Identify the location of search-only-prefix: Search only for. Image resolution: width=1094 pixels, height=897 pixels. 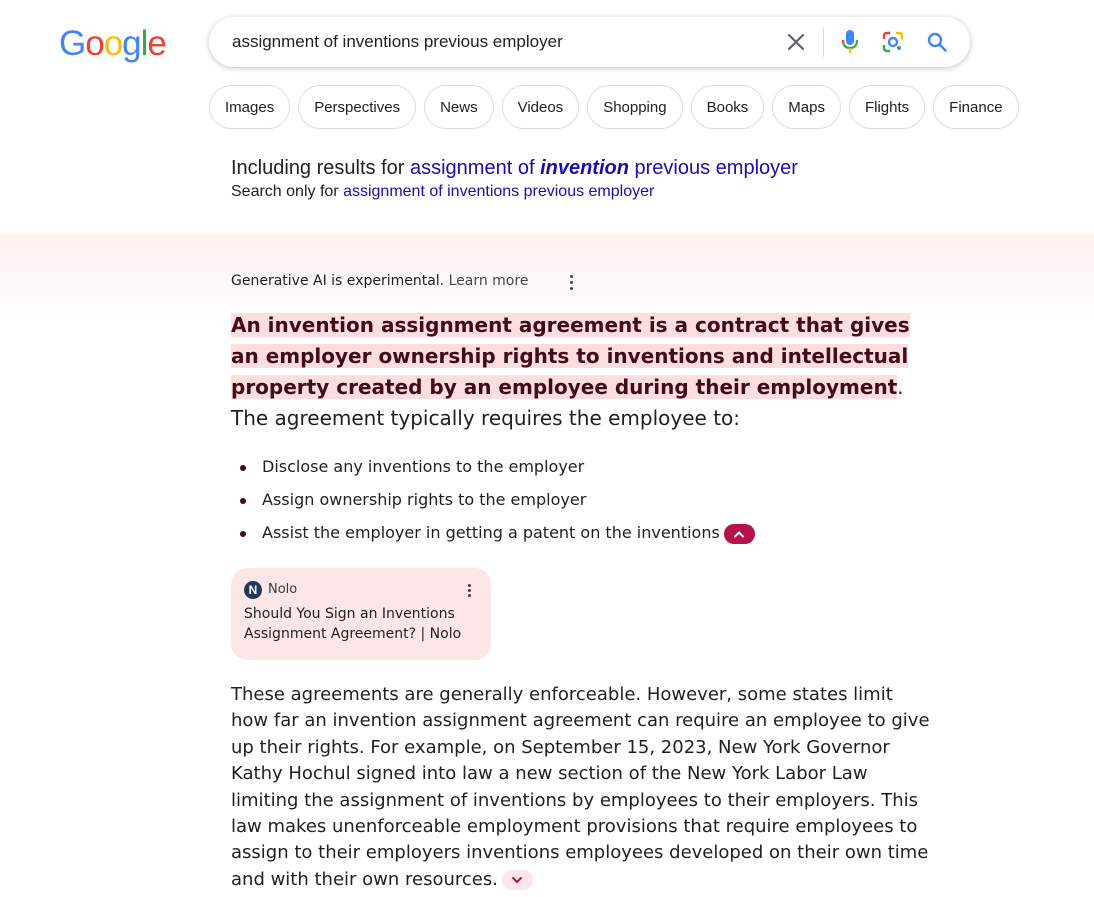
(287, 191).